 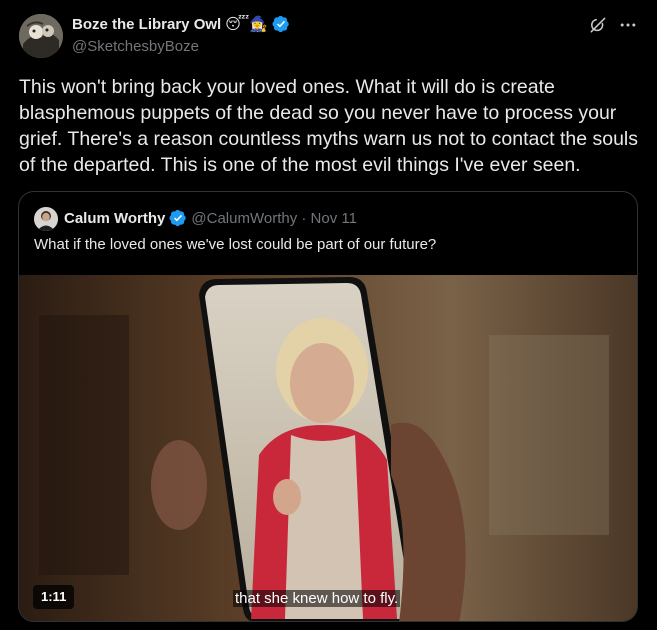 What do you see at coordinates (281, 24) in the screenshot?
I see `verified-badge-icon` at bounding box center [281, 24].